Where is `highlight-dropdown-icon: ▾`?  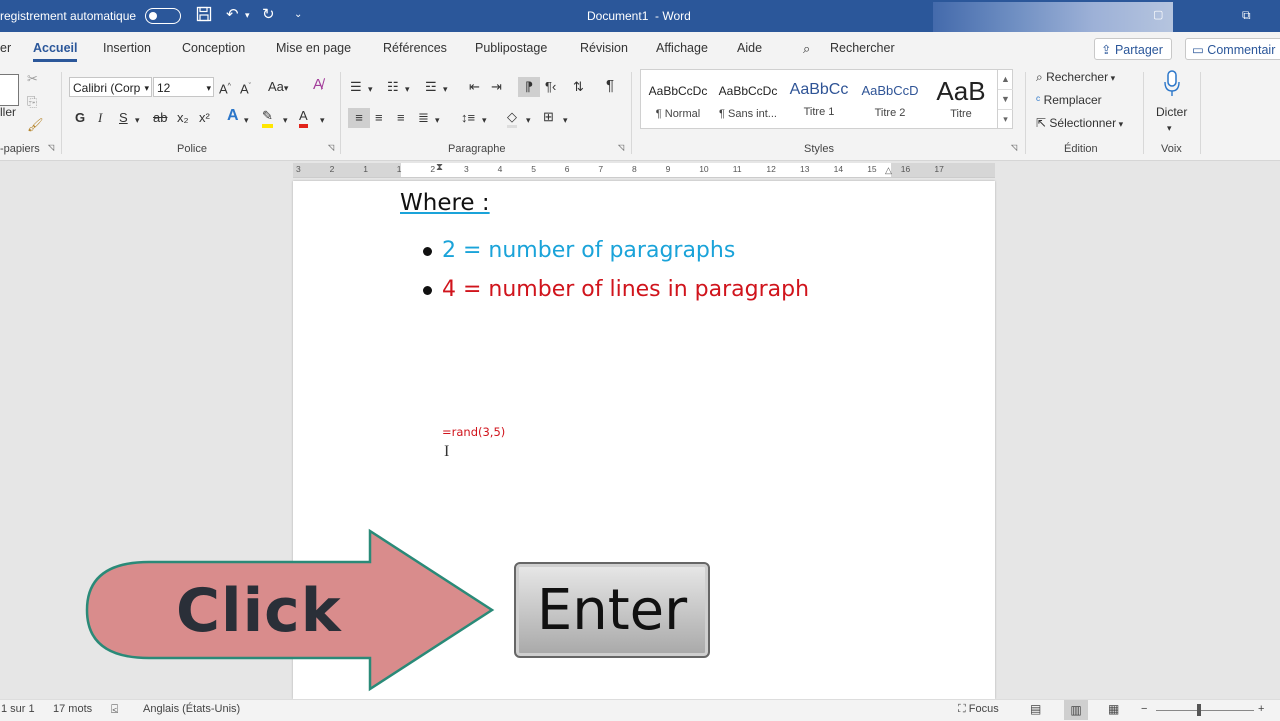
highlight-dropdown-icon: ▾ is located at coordinates (285, 120).